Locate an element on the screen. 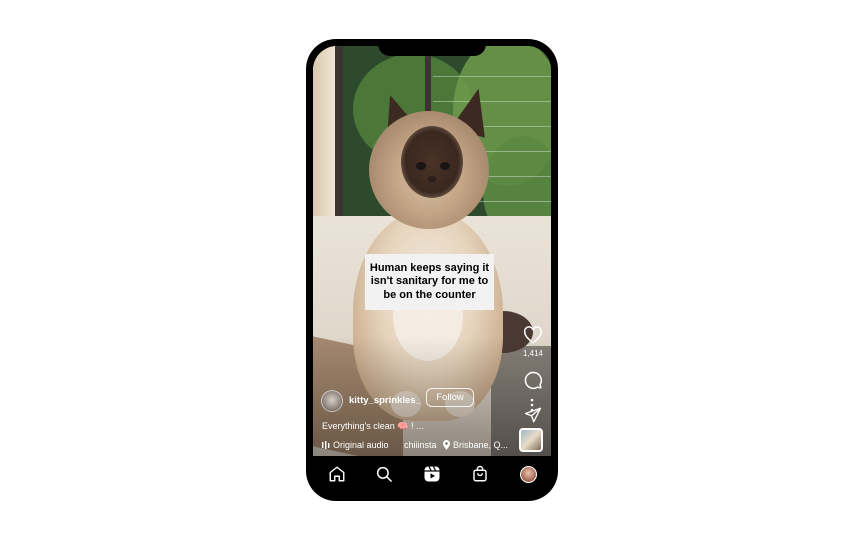 The height and width of the screenshot is (540, 864). cat-nose is located at coordinates (432, 179).